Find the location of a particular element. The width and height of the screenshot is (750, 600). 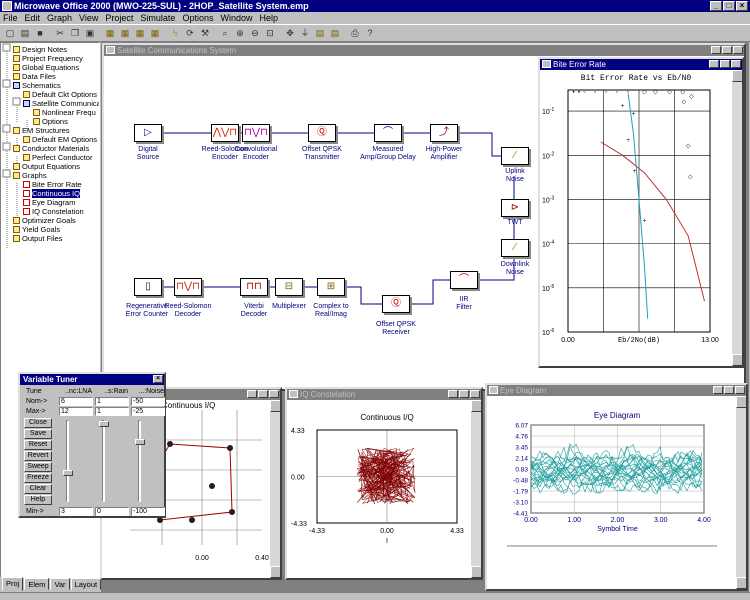

noise-min-field: -100 is located at coordinates (148, 511).